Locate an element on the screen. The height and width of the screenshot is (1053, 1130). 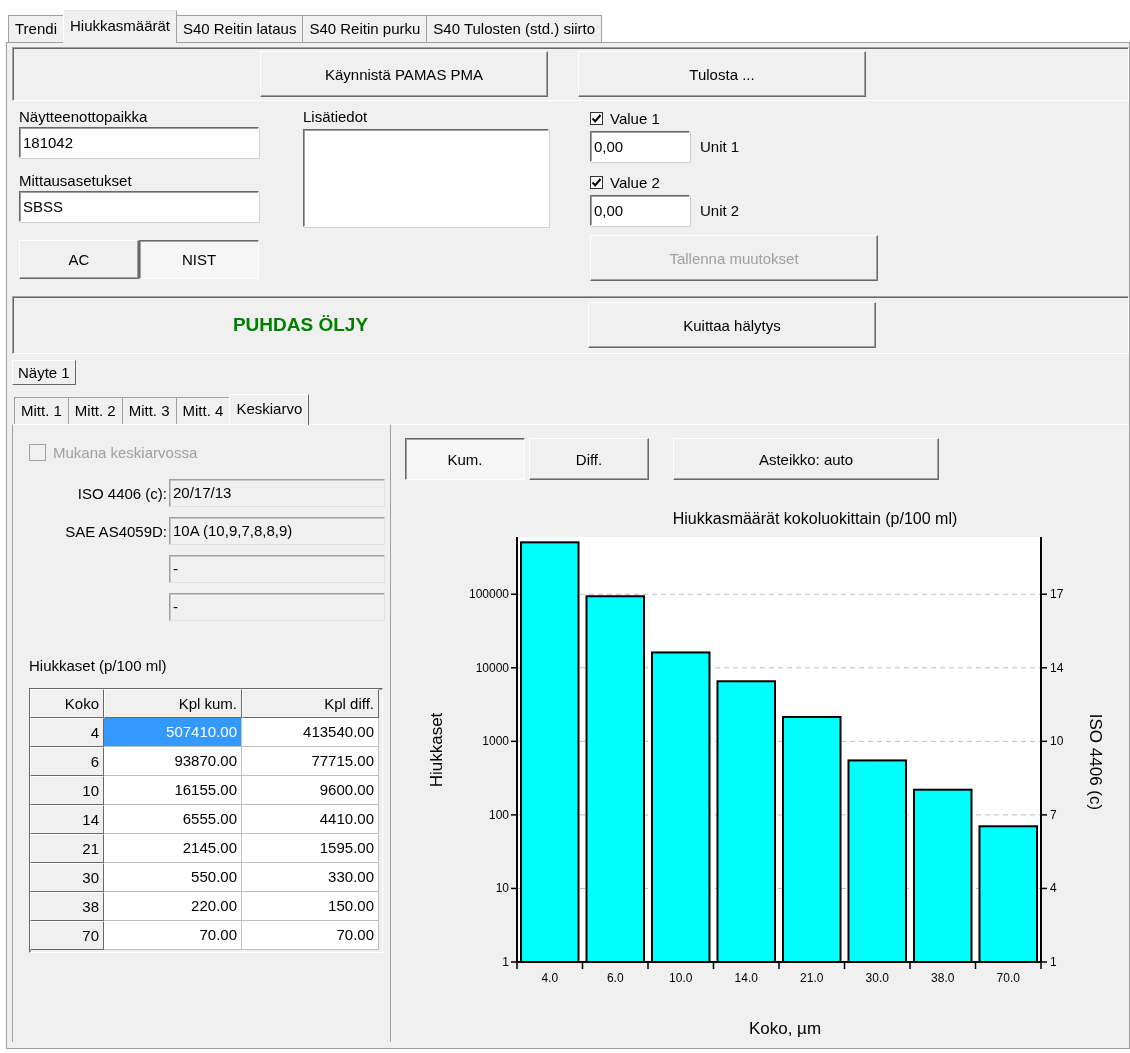
input-field: 181042 is located at coordinates (139, 142).